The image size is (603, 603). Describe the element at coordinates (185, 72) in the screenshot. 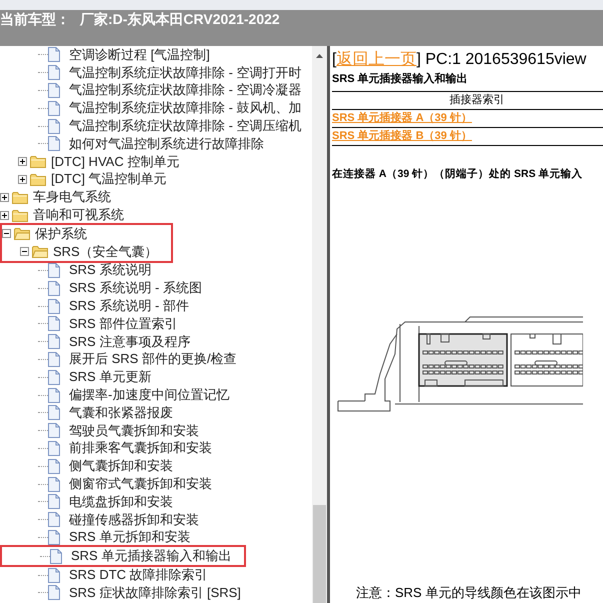

I see `tree-item: 气温控制系统症状故障排除 - 空调打开时` at that location.